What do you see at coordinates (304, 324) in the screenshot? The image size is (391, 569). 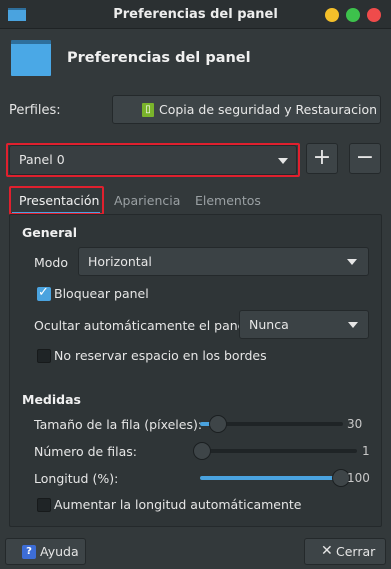 I see `autohide-select: Nunca` at bounding box center [304, 324].